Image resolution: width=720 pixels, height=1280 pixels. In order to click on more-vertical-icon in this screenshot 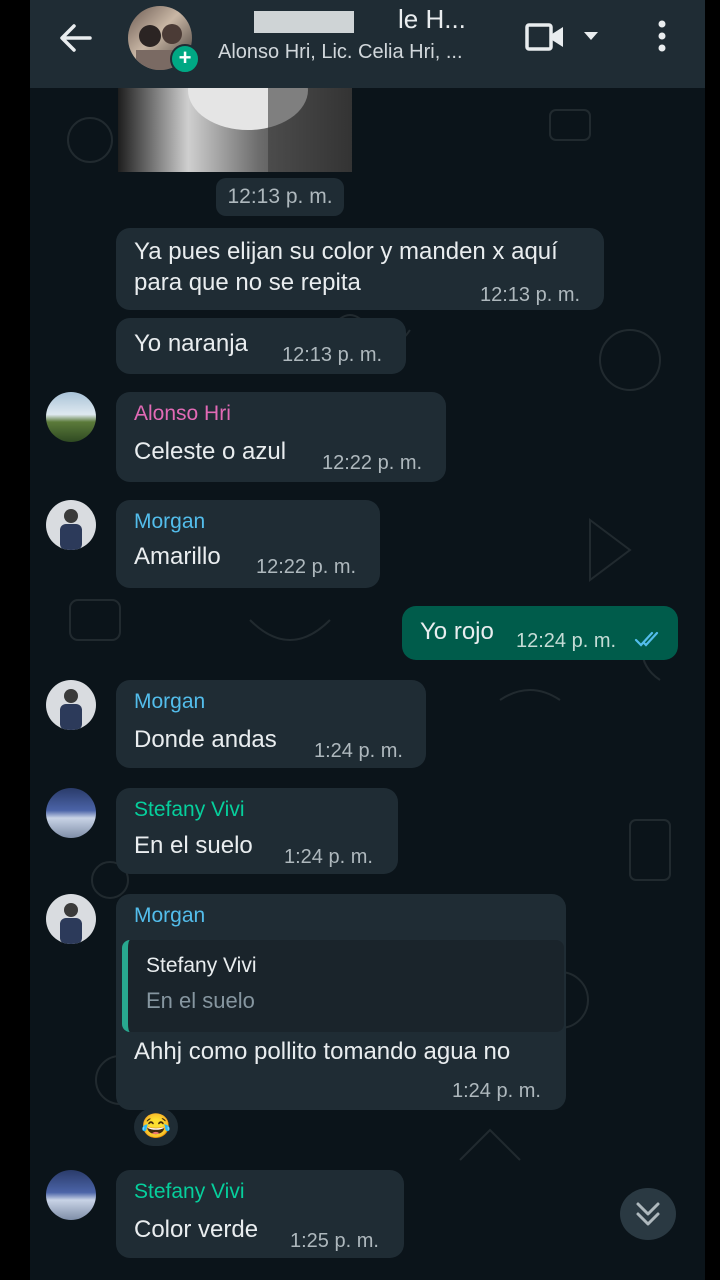, I will do `click(662, 36)`.